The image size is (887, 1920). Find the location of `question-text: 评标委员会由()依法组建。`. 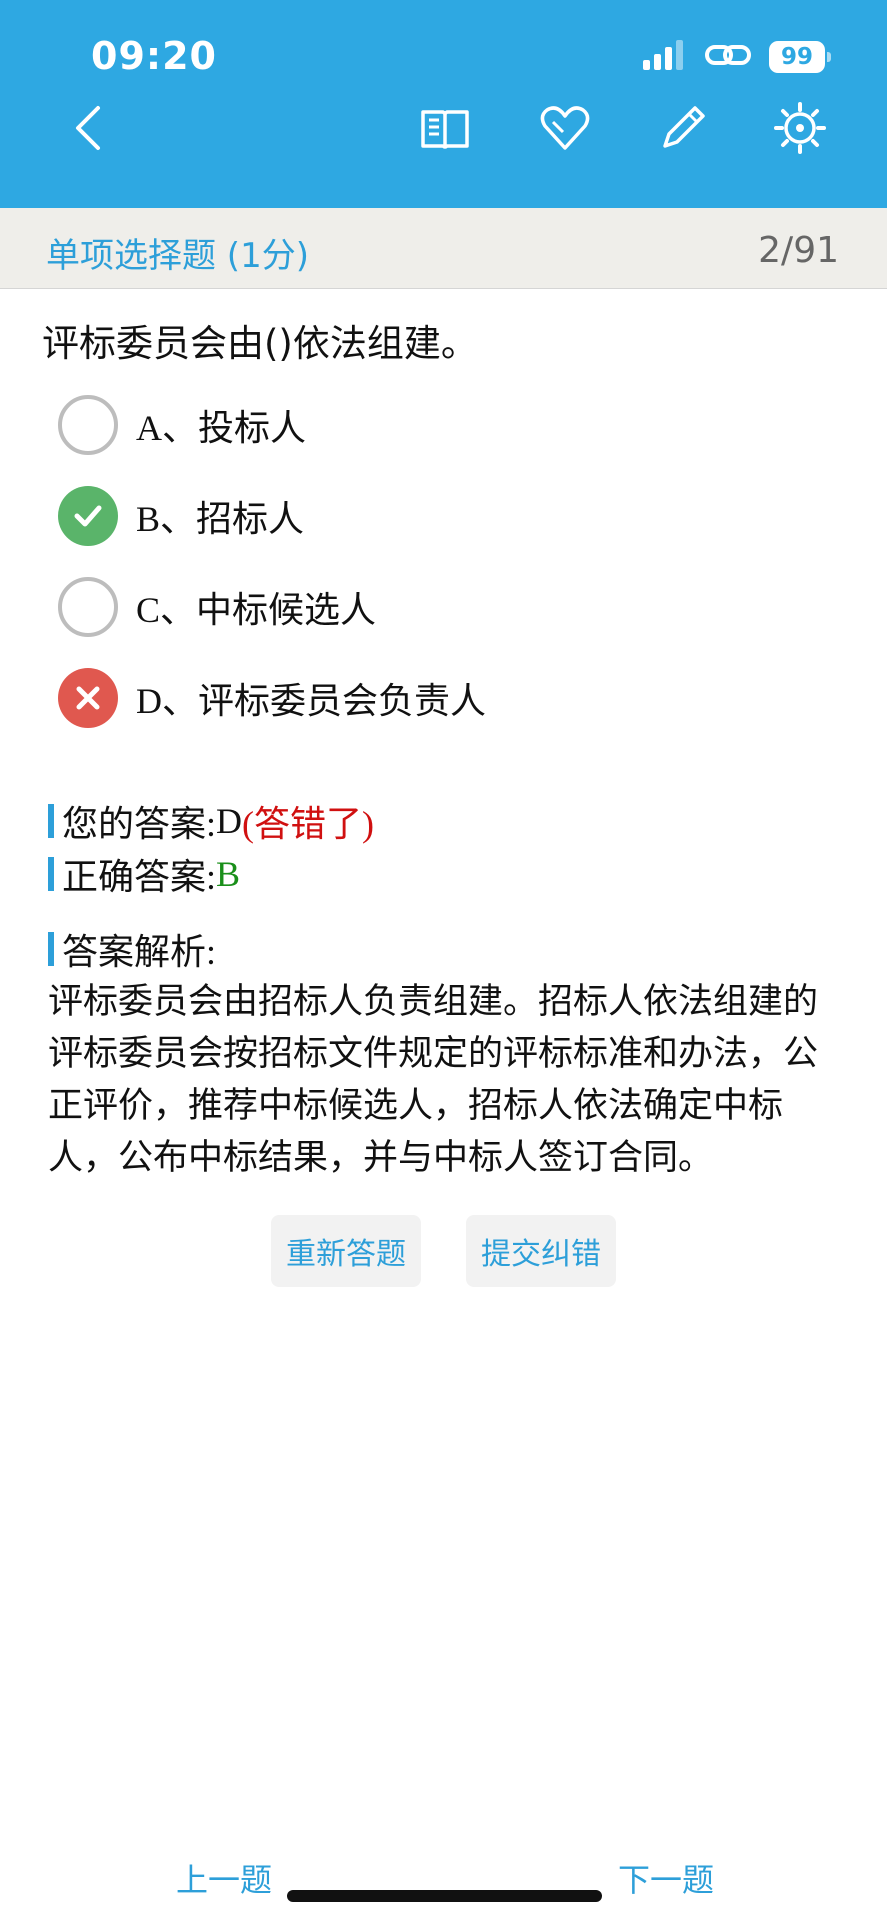

question-text: 评标委员会由()依法组建。 is located at coordinates (260, 343).